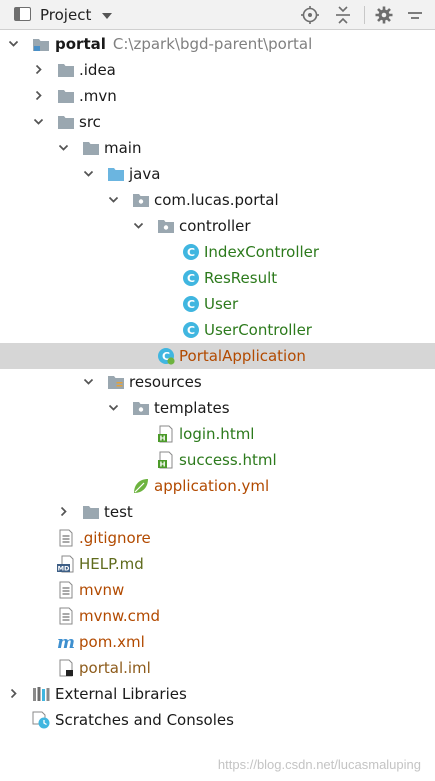  Describe the element at coordinates (343, 15) in the screenshot. I see `collapse-all-icon` at that location.